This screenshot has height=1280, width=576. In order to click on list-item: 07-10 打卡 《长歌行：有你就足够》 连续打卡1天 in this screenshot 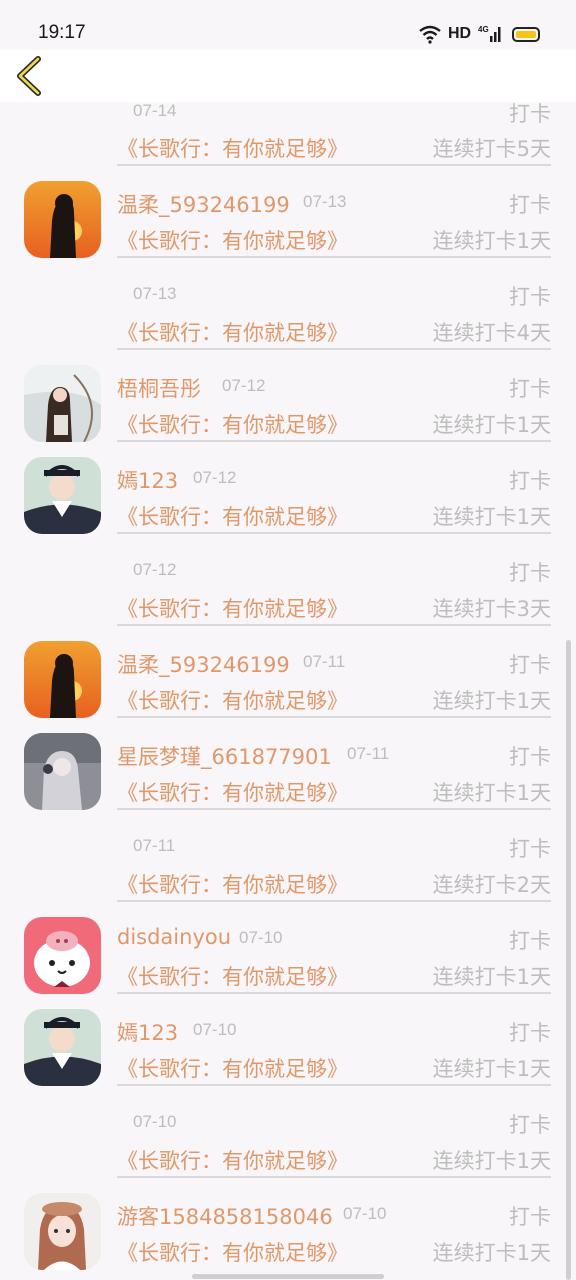, I will do `click(288, 1134)`.